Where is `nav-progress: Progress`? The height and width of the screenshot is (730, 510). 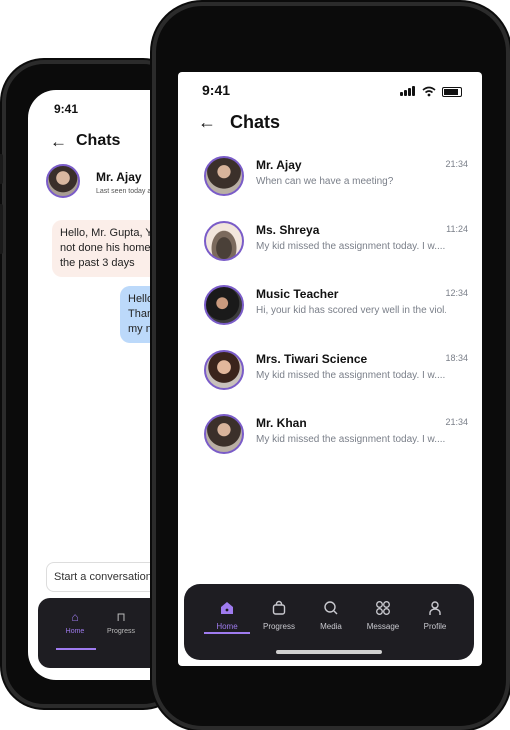 nav-progress: Progress is located at coordinates (279, 615).